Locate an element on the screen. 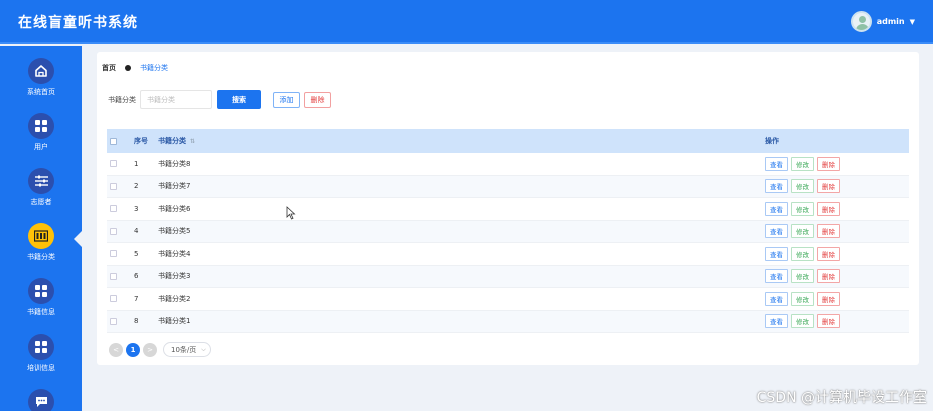 The height and width of the screenshot is (411, 933). row-category: 书籍分类5 is located at coordinates (174, 231).